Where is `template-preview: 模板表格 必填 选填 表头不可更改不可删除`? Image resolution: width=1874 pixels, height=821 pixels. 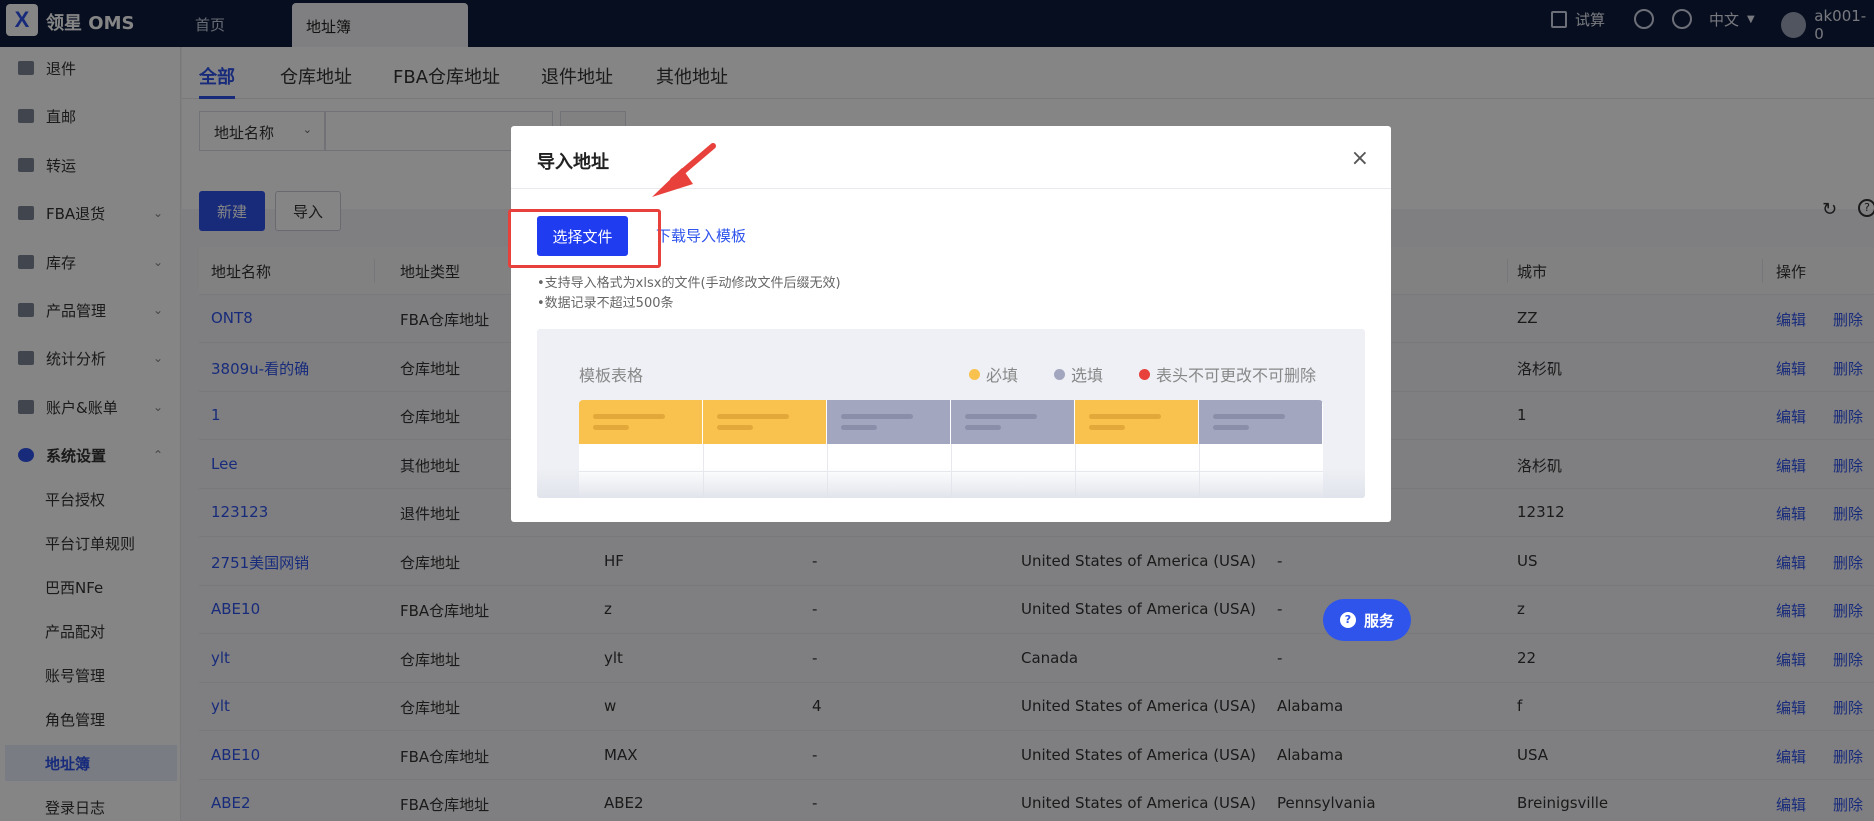 template-preview: 模板表格 必填 选填 表头不可更改不可删除 is located at coordinates (951, 413).